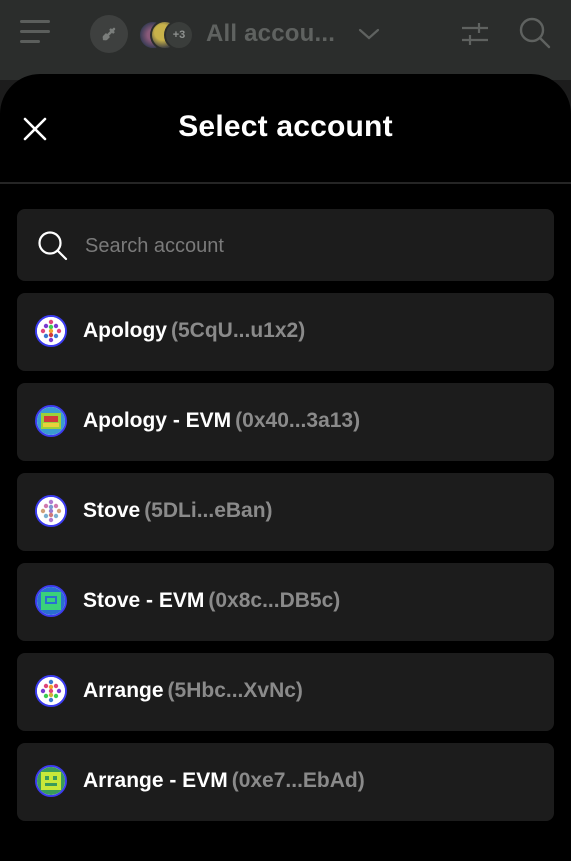  I want to click on account-label: Arrange - EVM (0xe7...EbAd), so click(224, 781).